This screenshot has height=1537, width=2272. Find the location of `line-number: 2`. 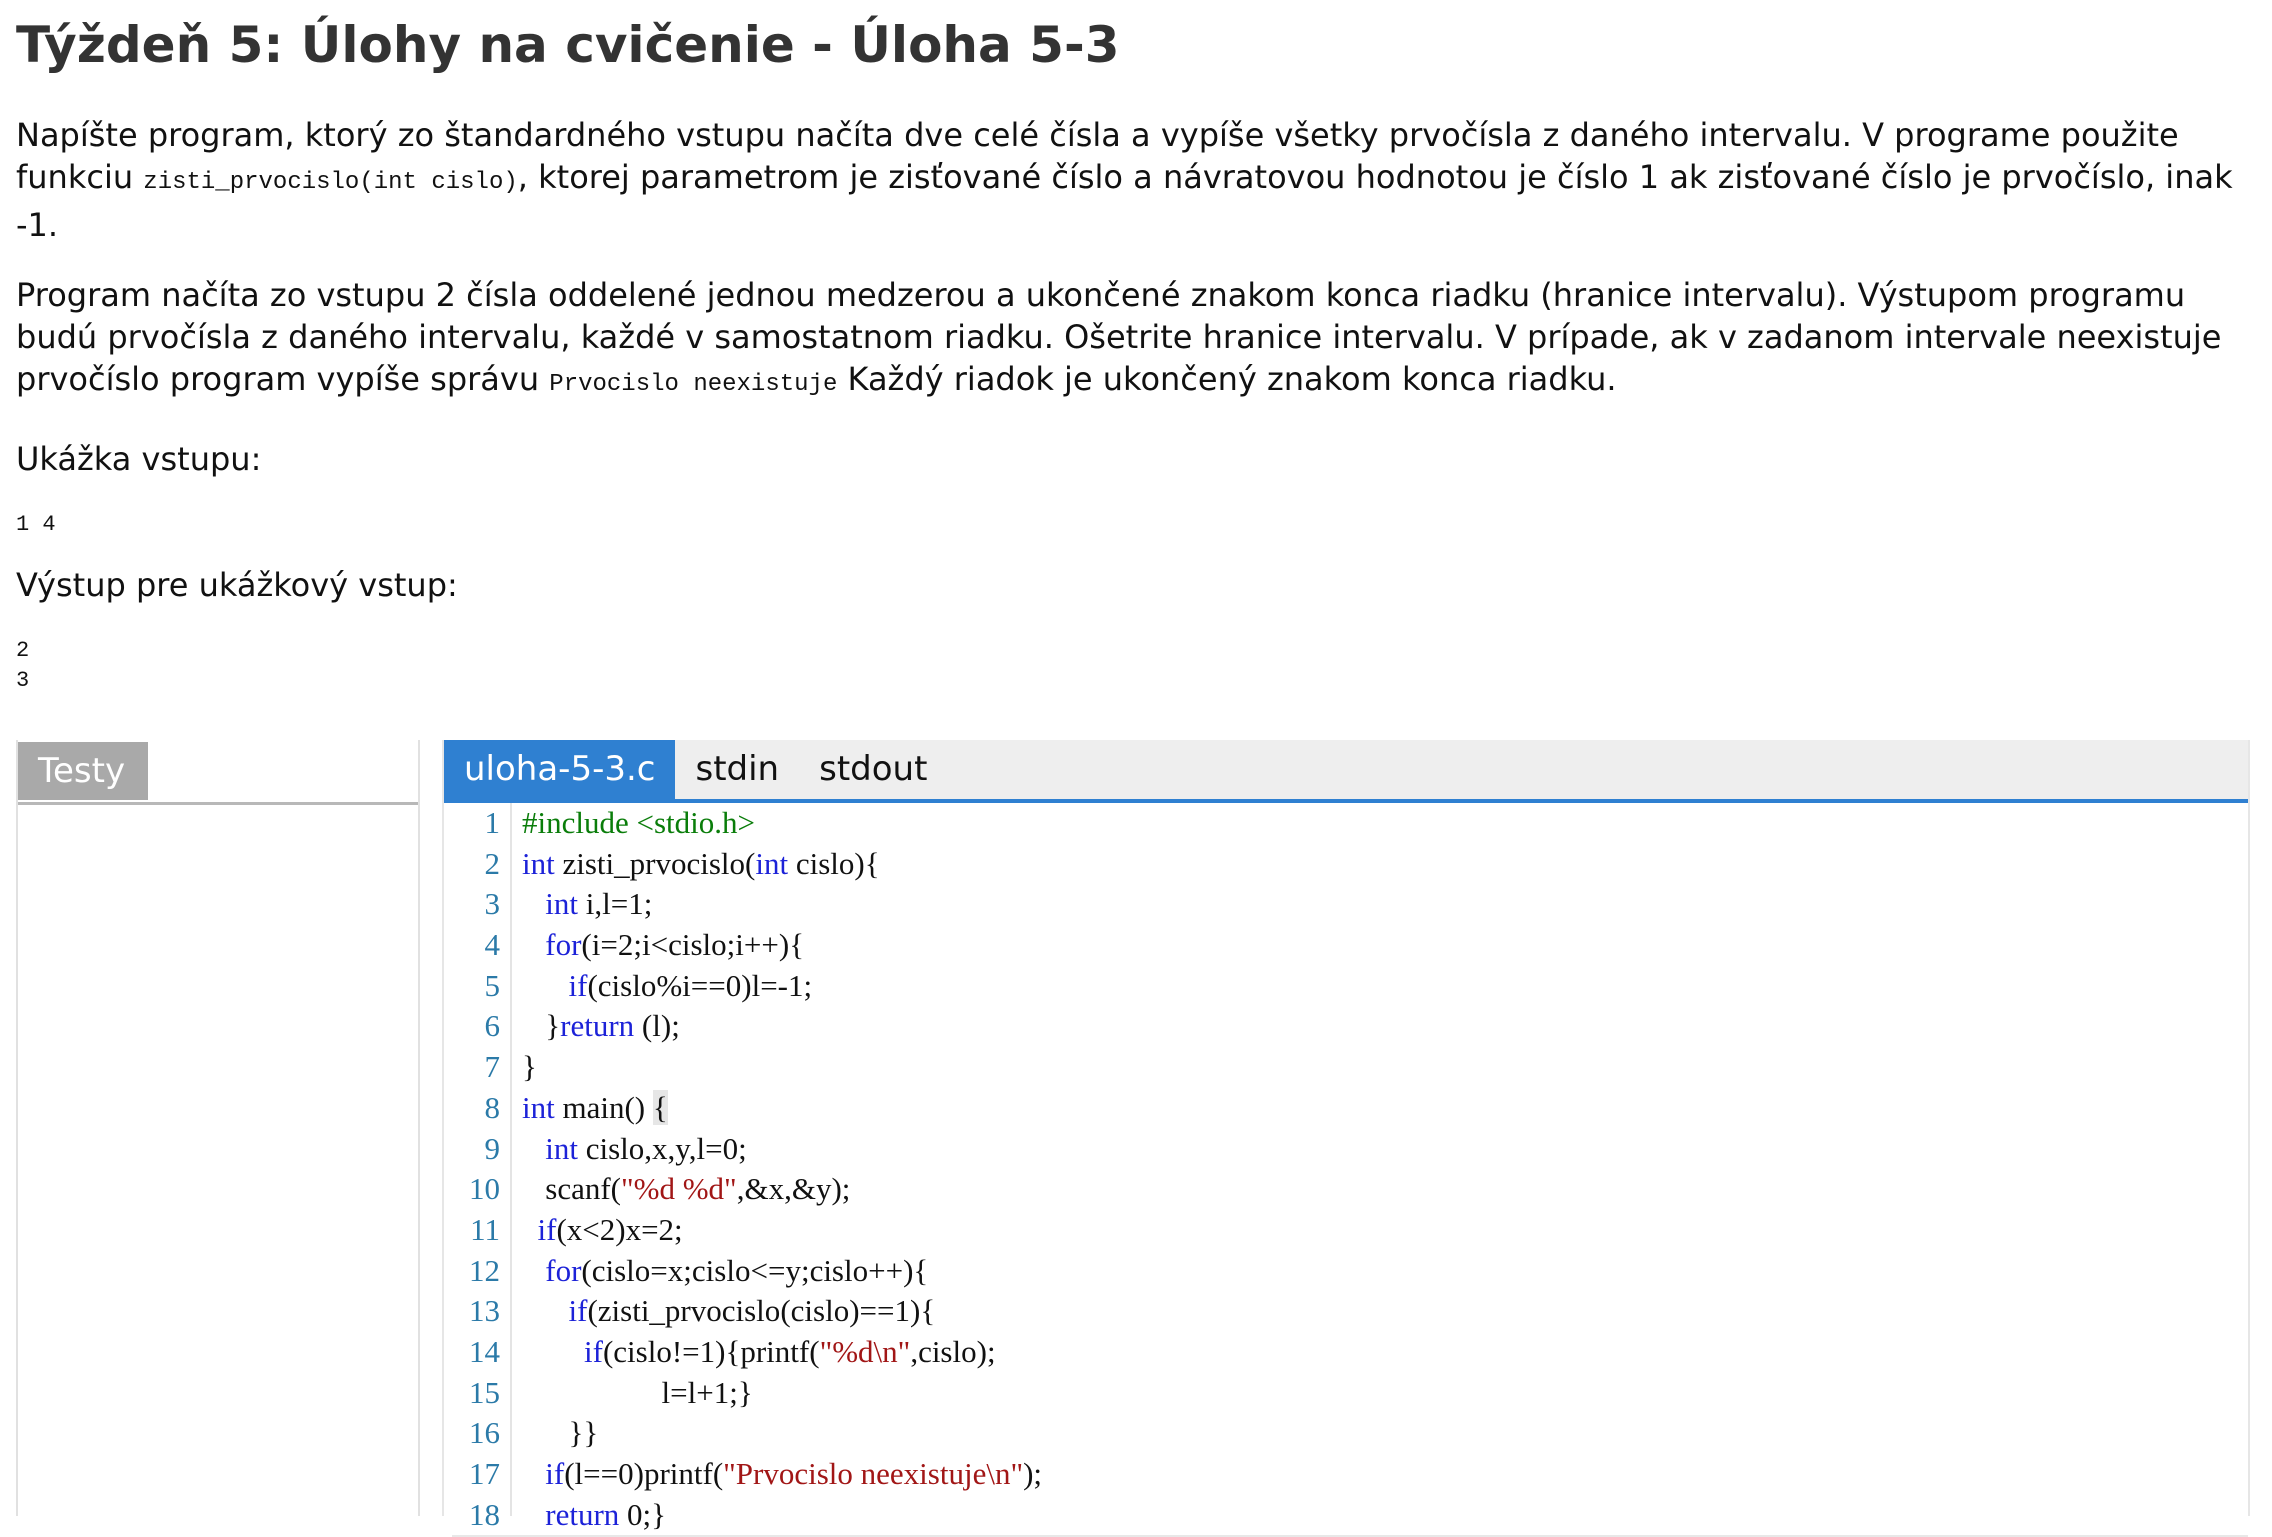

line-number: 2 is located at coordinates (492, 863).